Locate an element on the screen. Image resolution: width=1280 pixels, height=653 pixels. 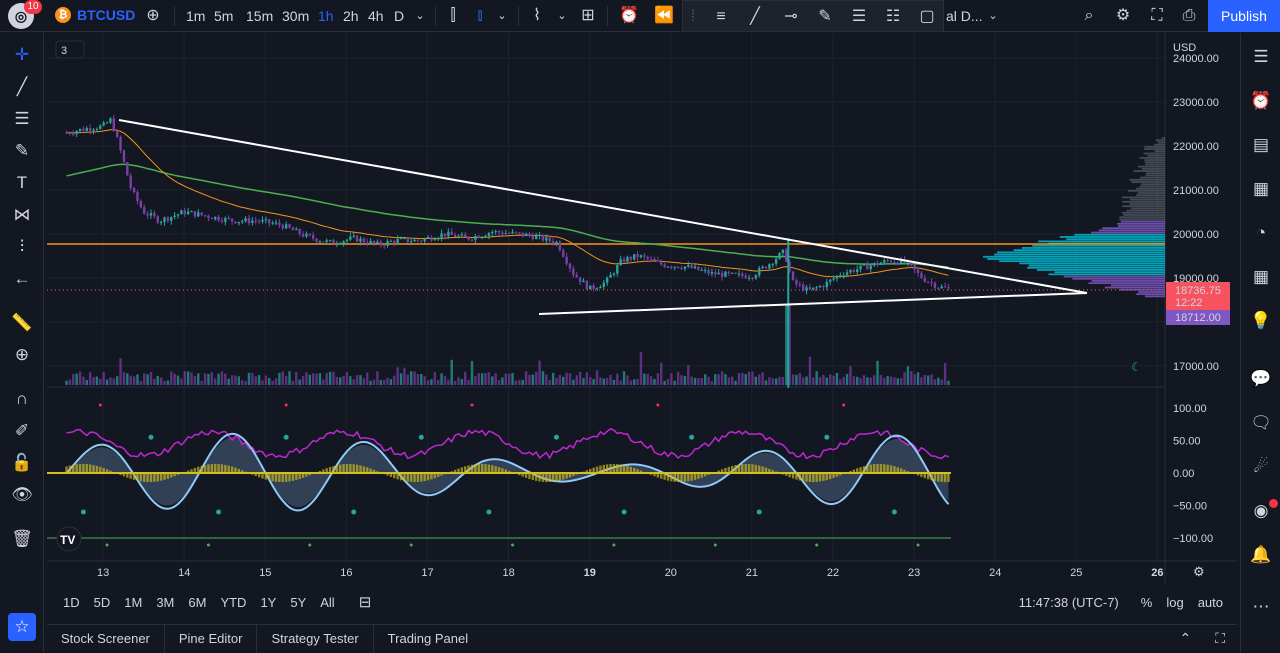
chevron-up-icon: ⌃ is located at coordinates (1185, 638).